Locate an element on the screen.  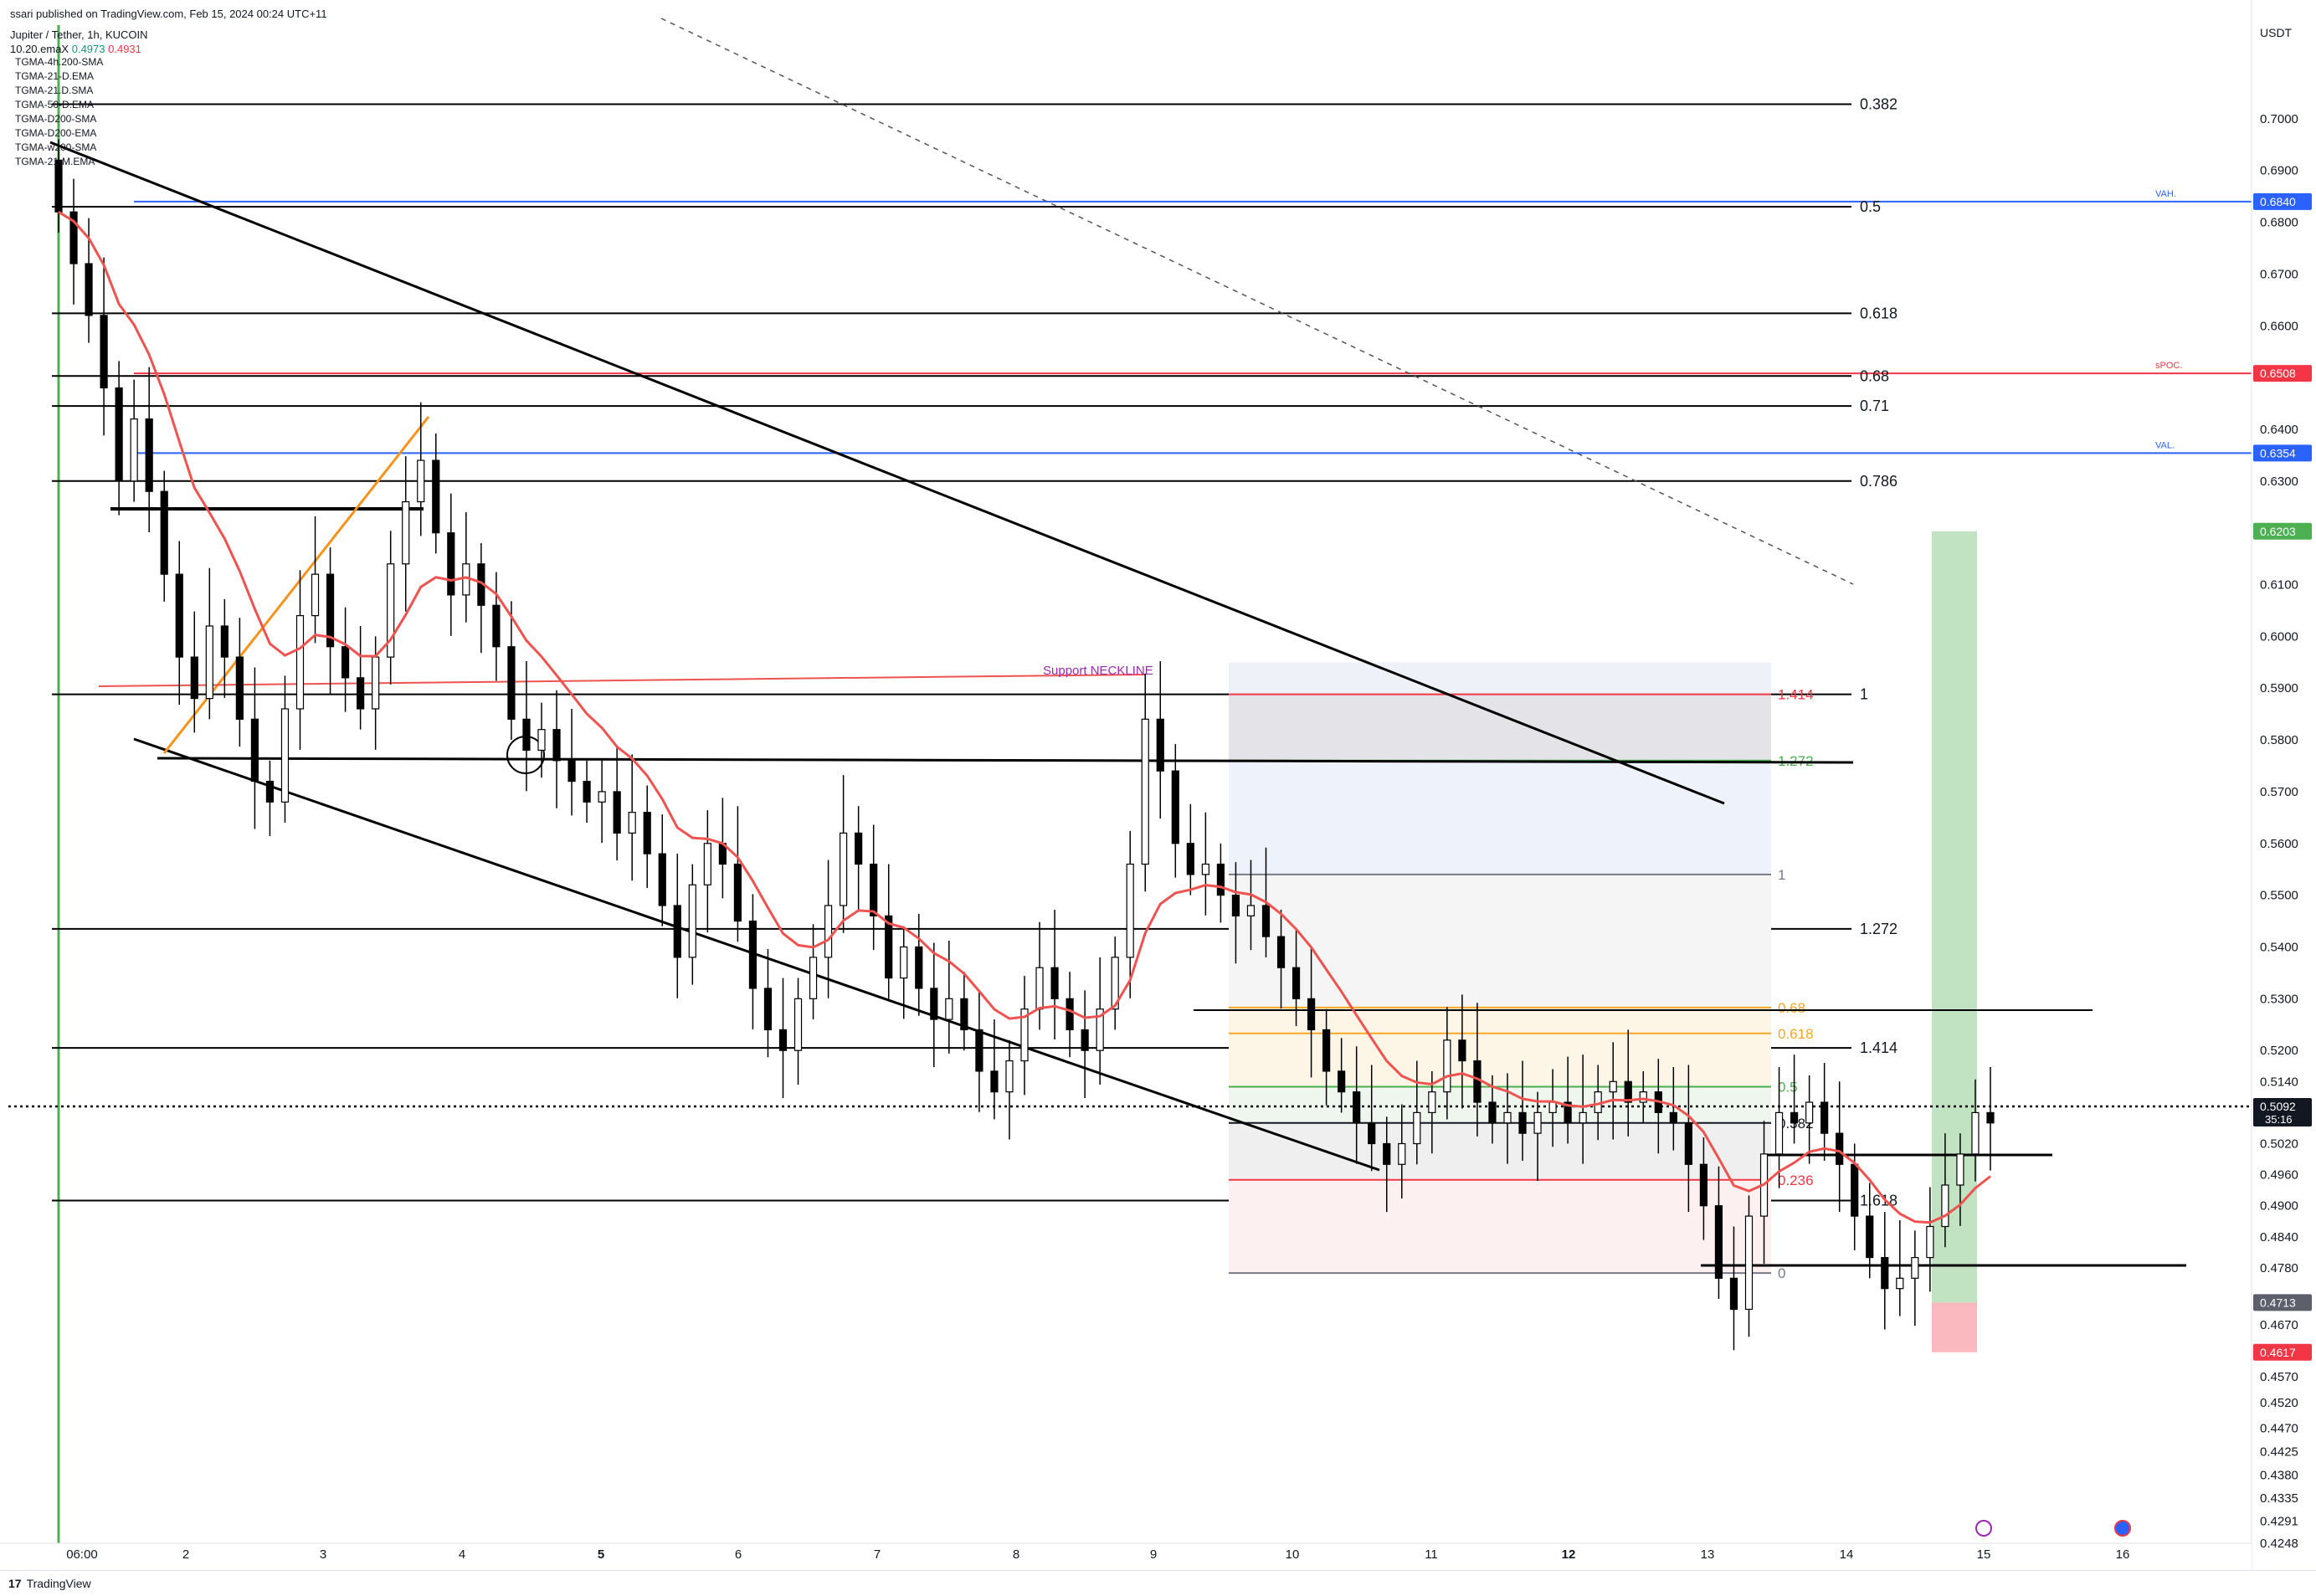
indicator-legend-item: TGMA-D200-SMA is located at coordinates (59, 119).